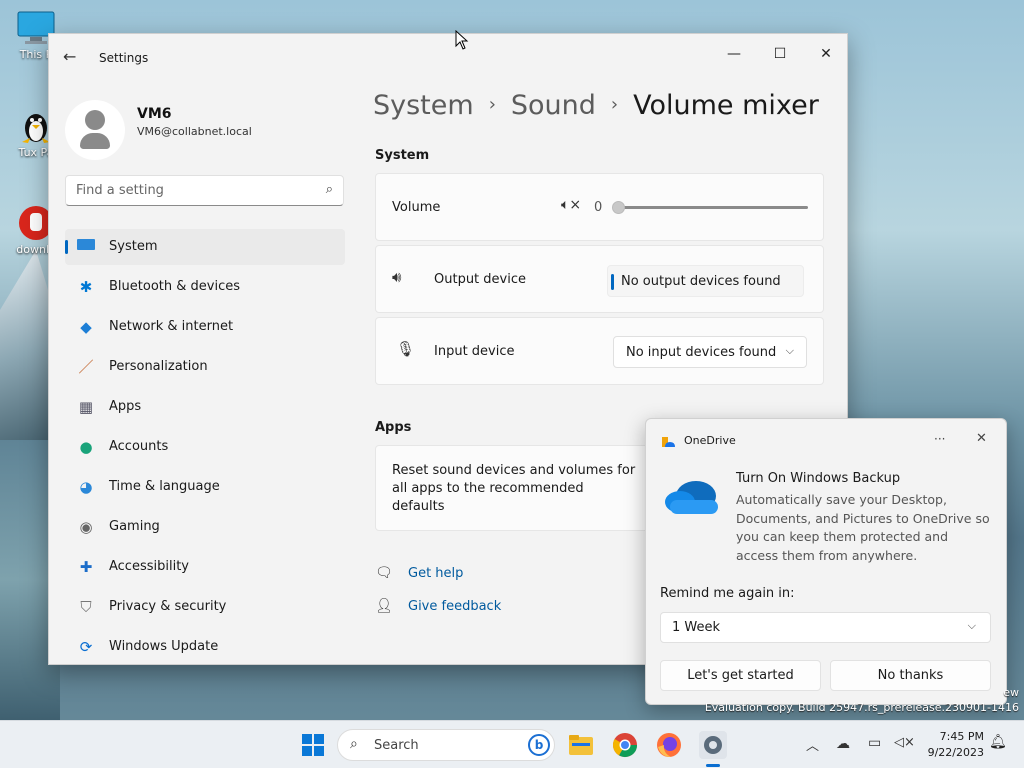  I want to click on volume-value: 0, so click(598, 207).